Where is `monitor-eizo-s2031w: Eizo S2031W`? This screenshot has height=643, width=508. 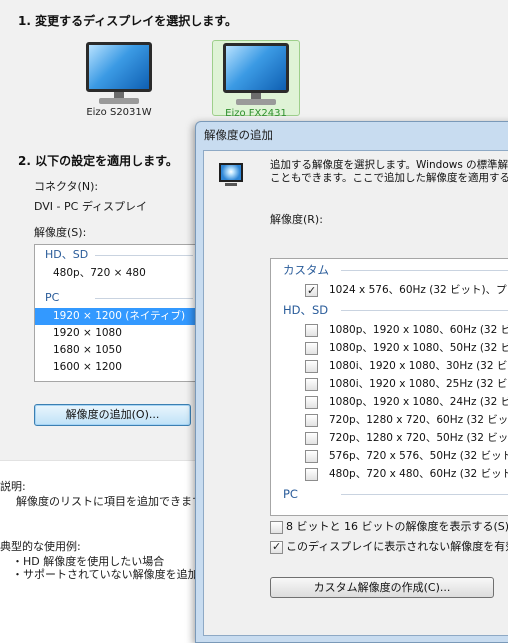
monitor-eizo-s2031w: Eizo S2031W is located at coordinates (119, 80).